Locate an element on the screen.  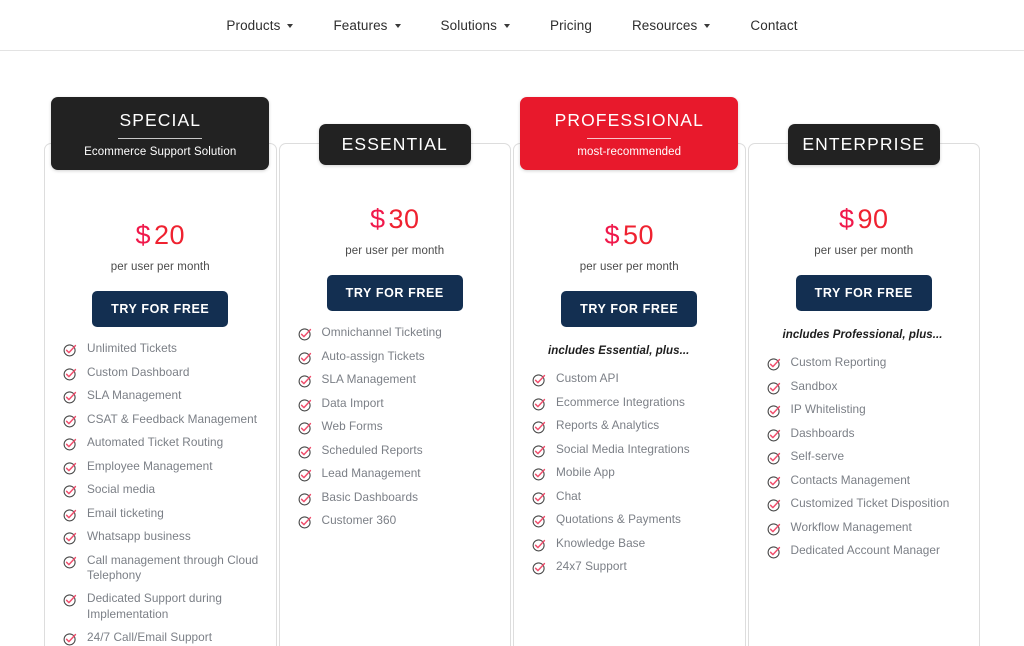
feature-item: Dedicated Support during Implementation is located at coordinates (162, 606).